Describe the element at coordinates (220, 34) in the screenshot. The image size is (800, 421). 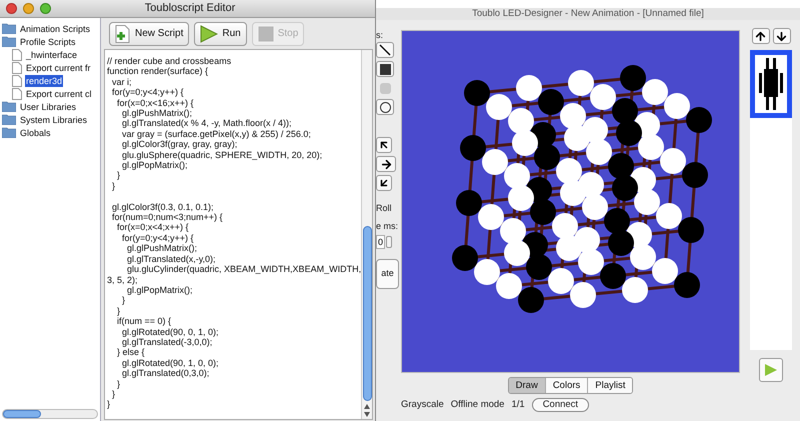
I see `toolbar-button: Run` at that location.